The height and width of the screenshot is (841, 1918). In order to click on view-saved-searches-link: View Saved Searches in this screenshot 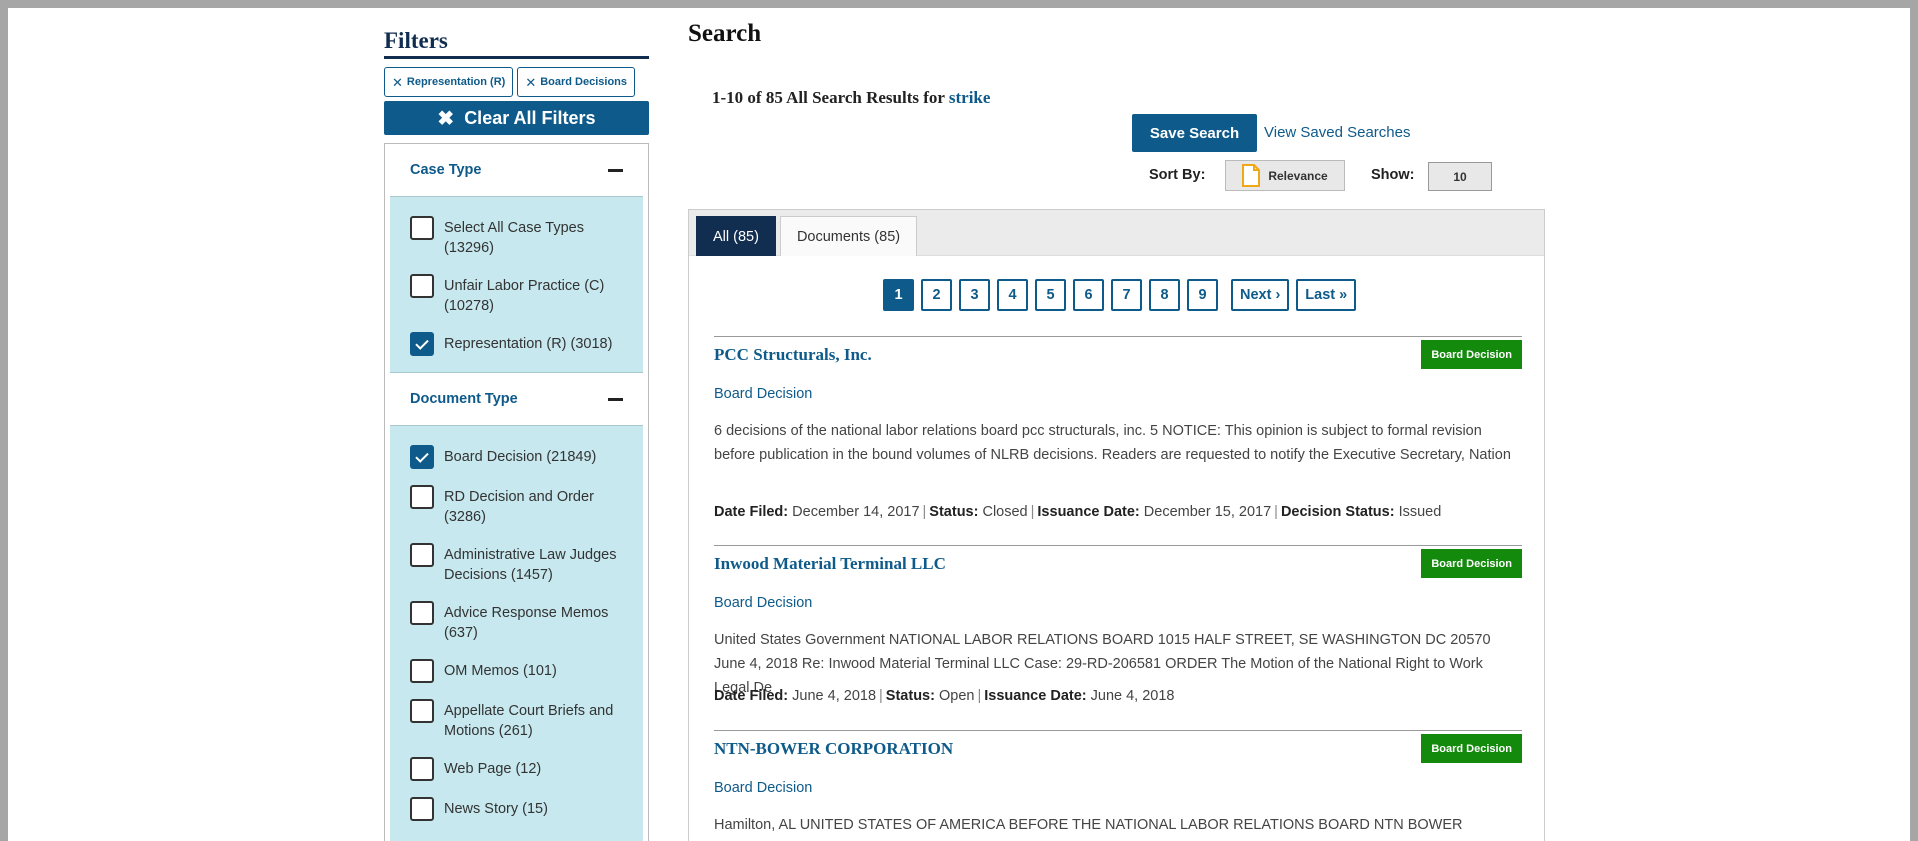, I will do `click(1337, 132)`.